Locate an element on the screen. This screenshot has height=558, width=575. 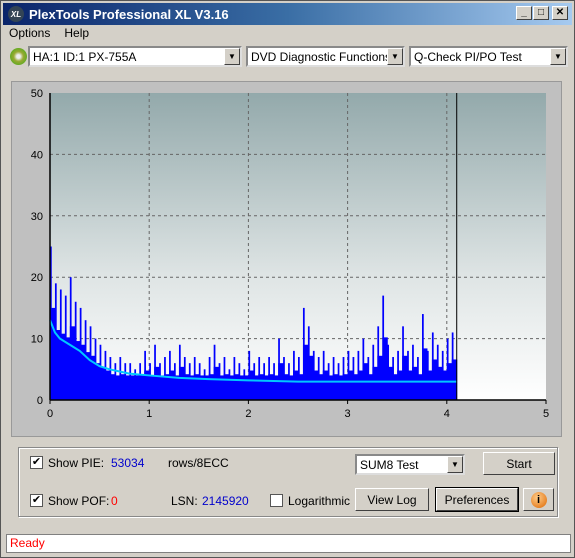
pof-value: 0 is located at coordinates (114, 501).